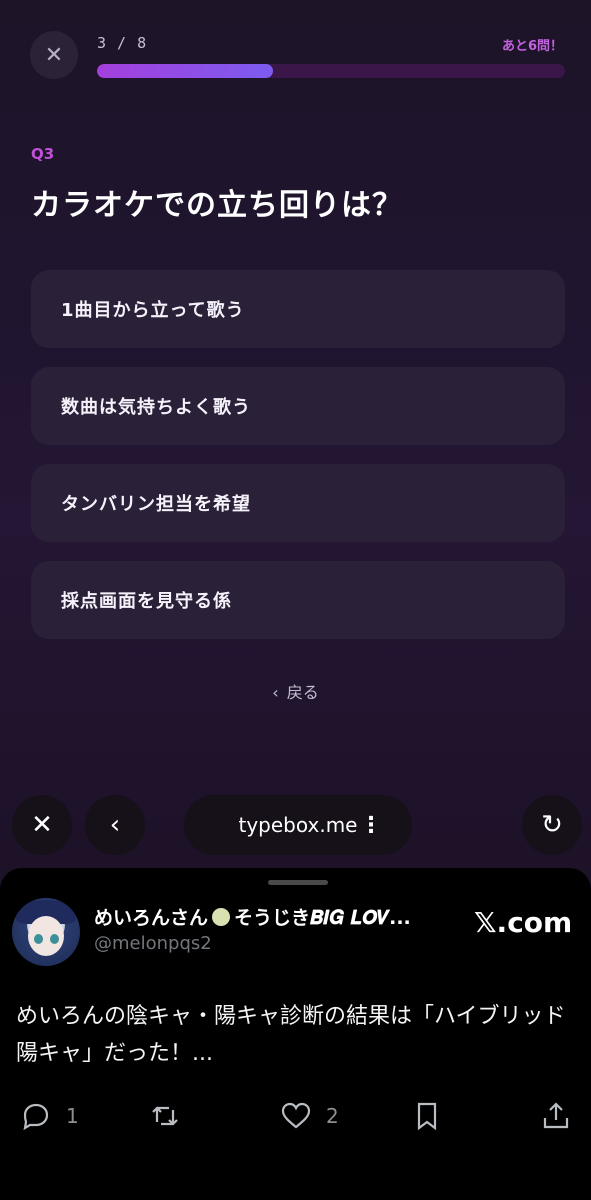 The width and height of the screenshot is (591, 1200). Describe the element at coordinates (298, 406) in the screenshot. I see `answer-option-2: 数曲は気持ちよく歌う` at that location.